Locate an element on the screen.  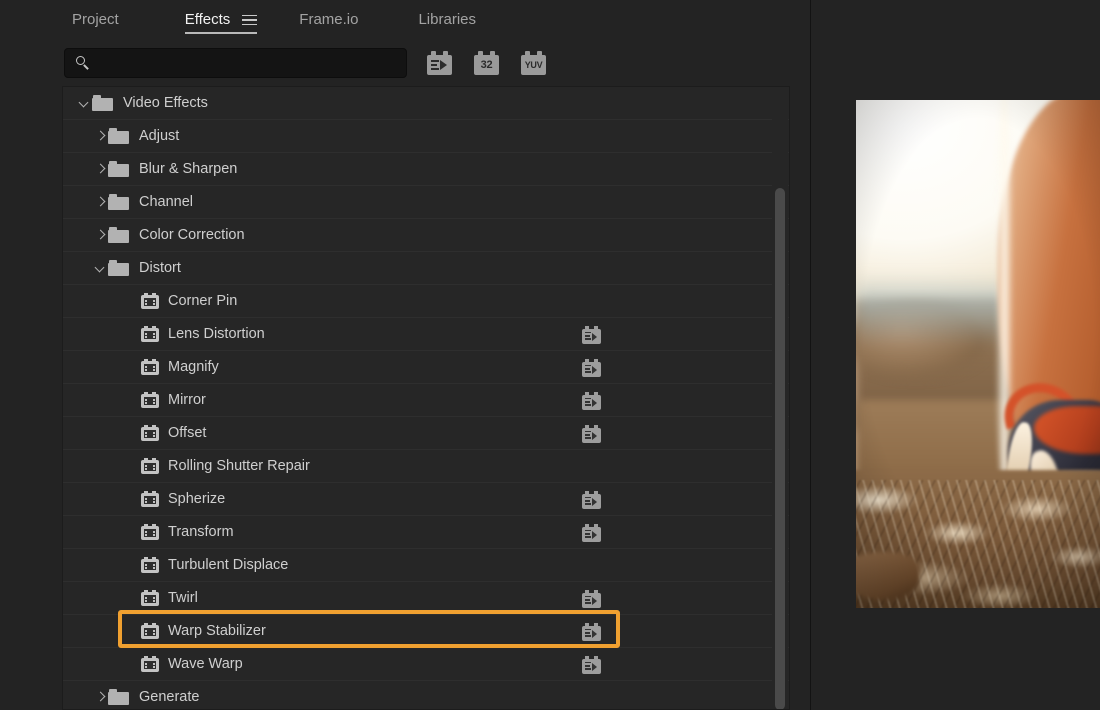
tab-frameio: Frame.io is located at coordinates (328, 15).